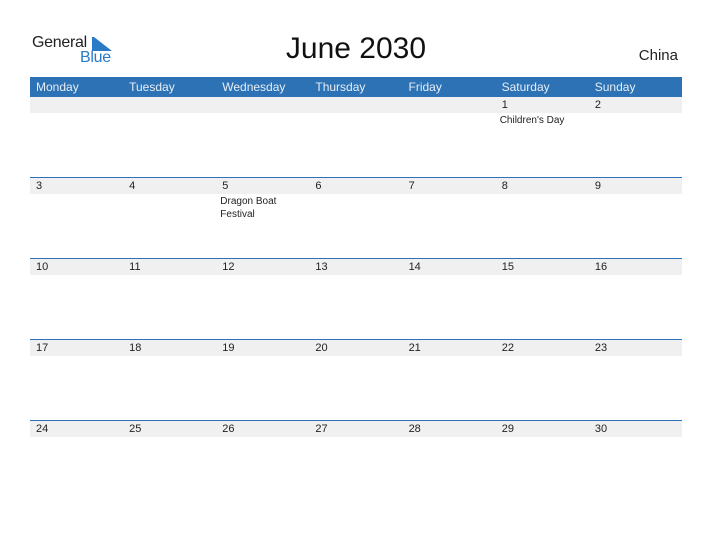 This screenshot has height=550, width=712. I want to click on weekday-wednesday: Wednesday, so click(254, 87).